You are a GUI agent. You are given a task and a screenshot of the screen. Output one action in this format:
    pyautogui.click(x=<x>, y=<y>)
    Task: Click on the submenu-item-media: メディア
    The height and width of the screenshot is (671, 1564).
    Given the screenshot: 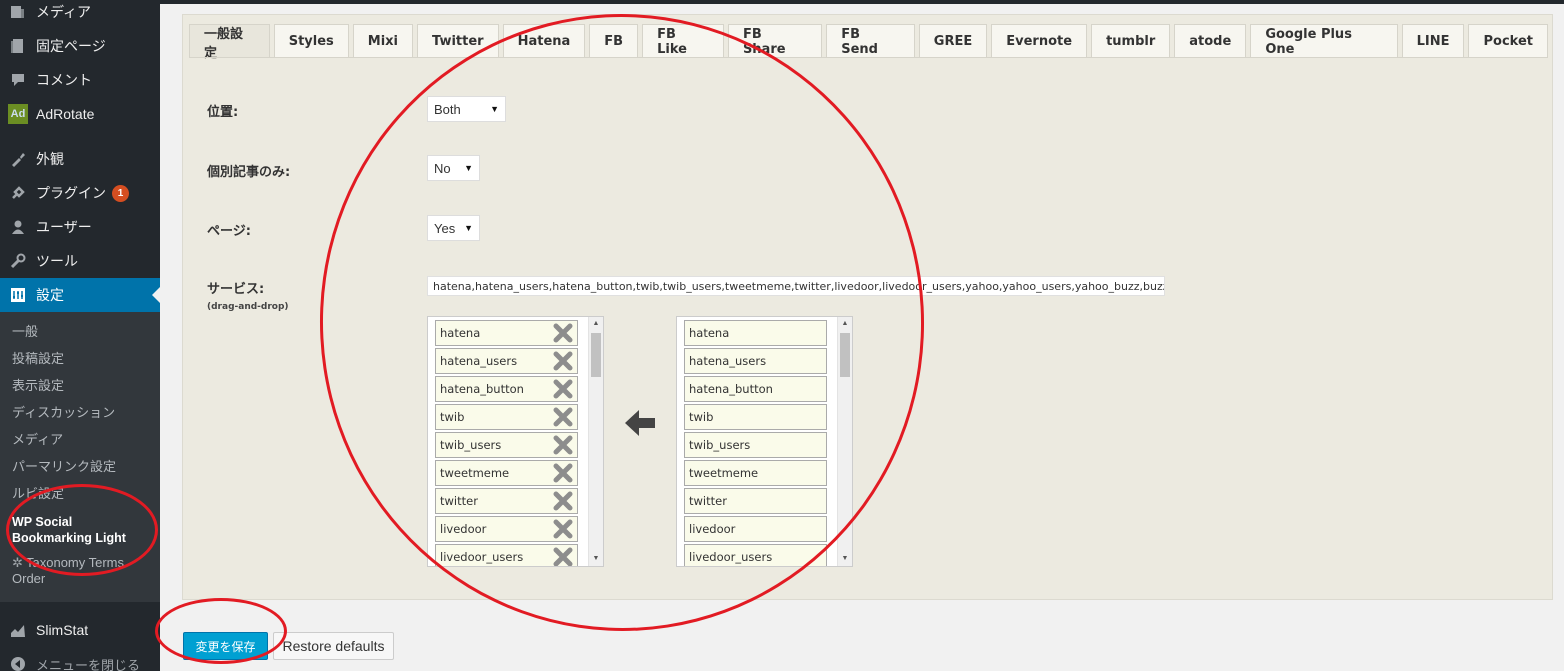 What is the action you would take?
    pyautogui.click(x=37, y=440)
    